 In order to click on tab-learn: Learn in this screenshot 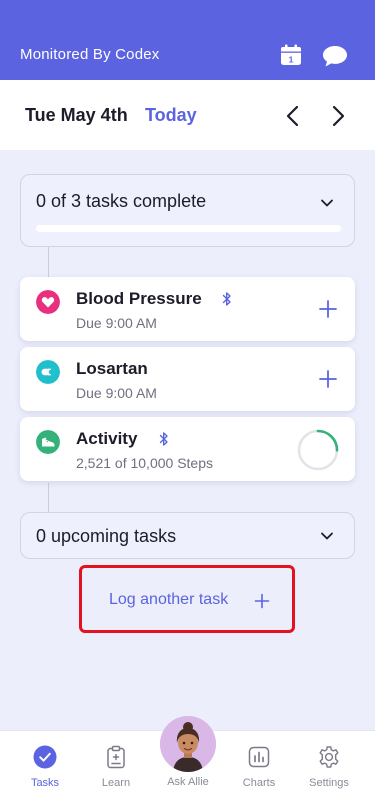, I will do `click(116, 771)`.